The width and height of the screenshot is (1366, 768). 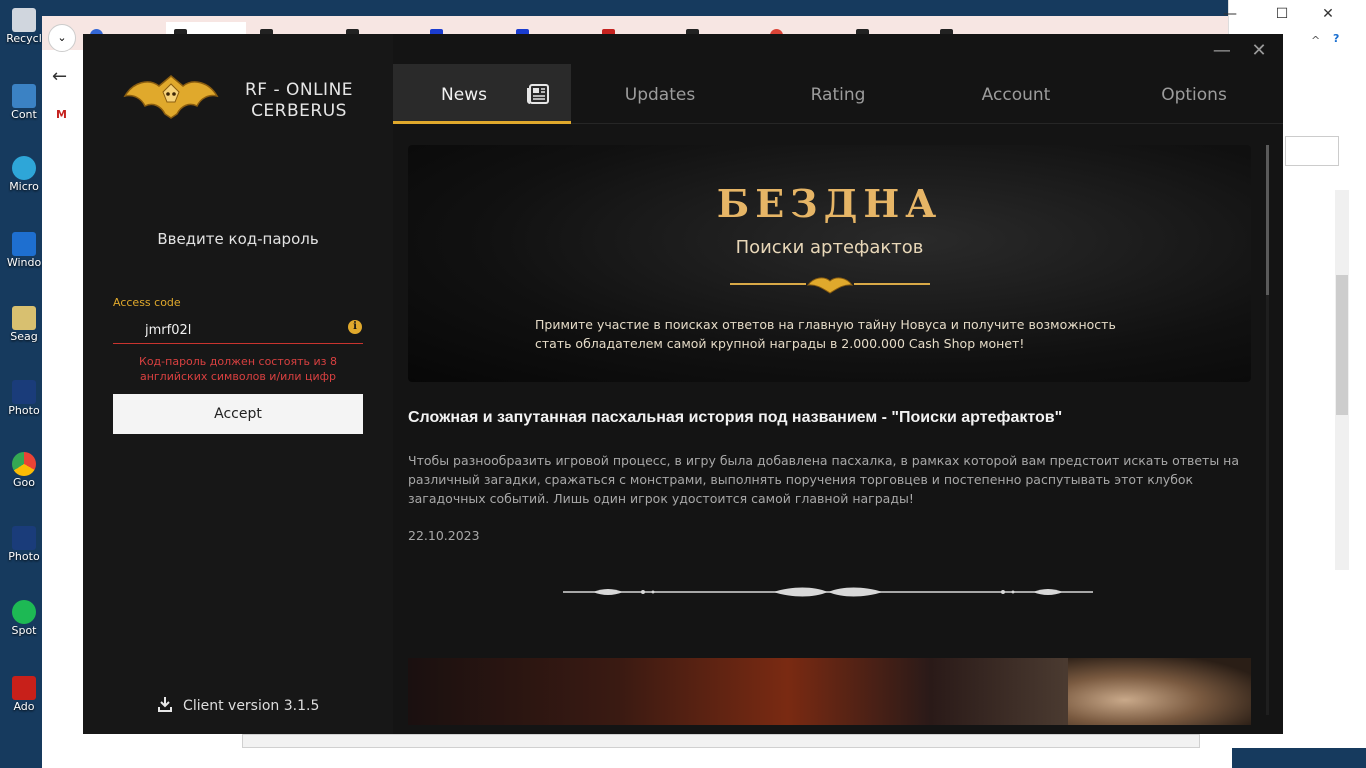 I want to click on client-version-row: Client version 3.1.5, so click(x=238, y=705).